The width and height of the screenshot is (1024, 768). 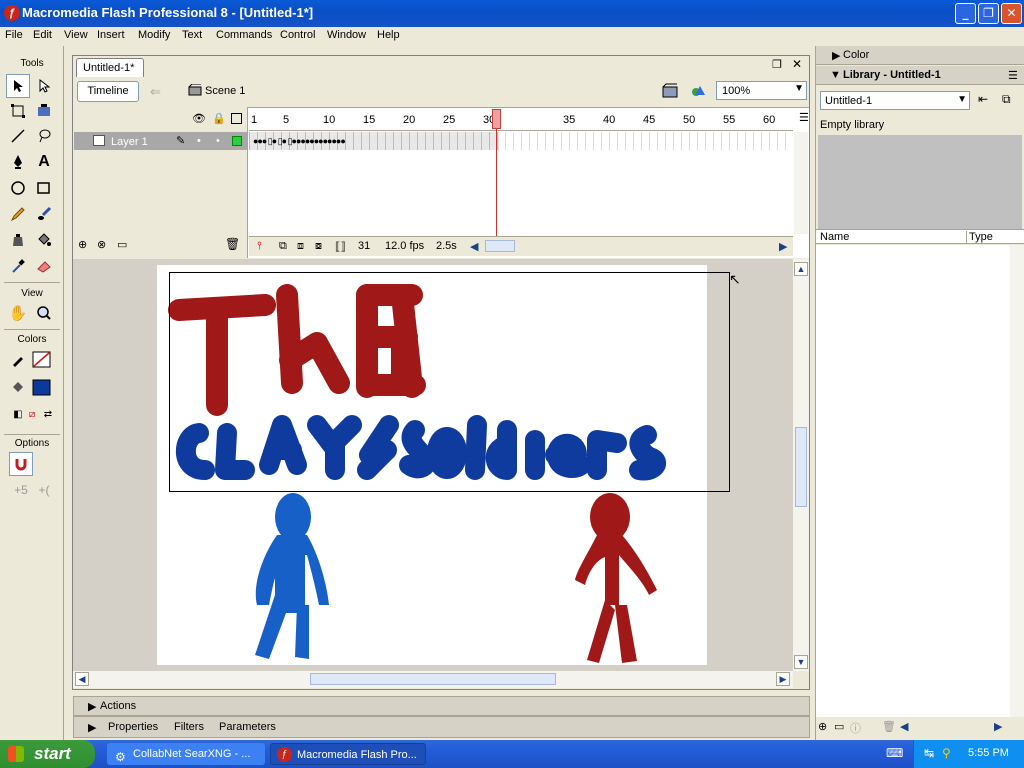 What do you see at coordinates (18, 136) in the screenshot?
I see `line-tool-icon` at bounding box center [18, 136].